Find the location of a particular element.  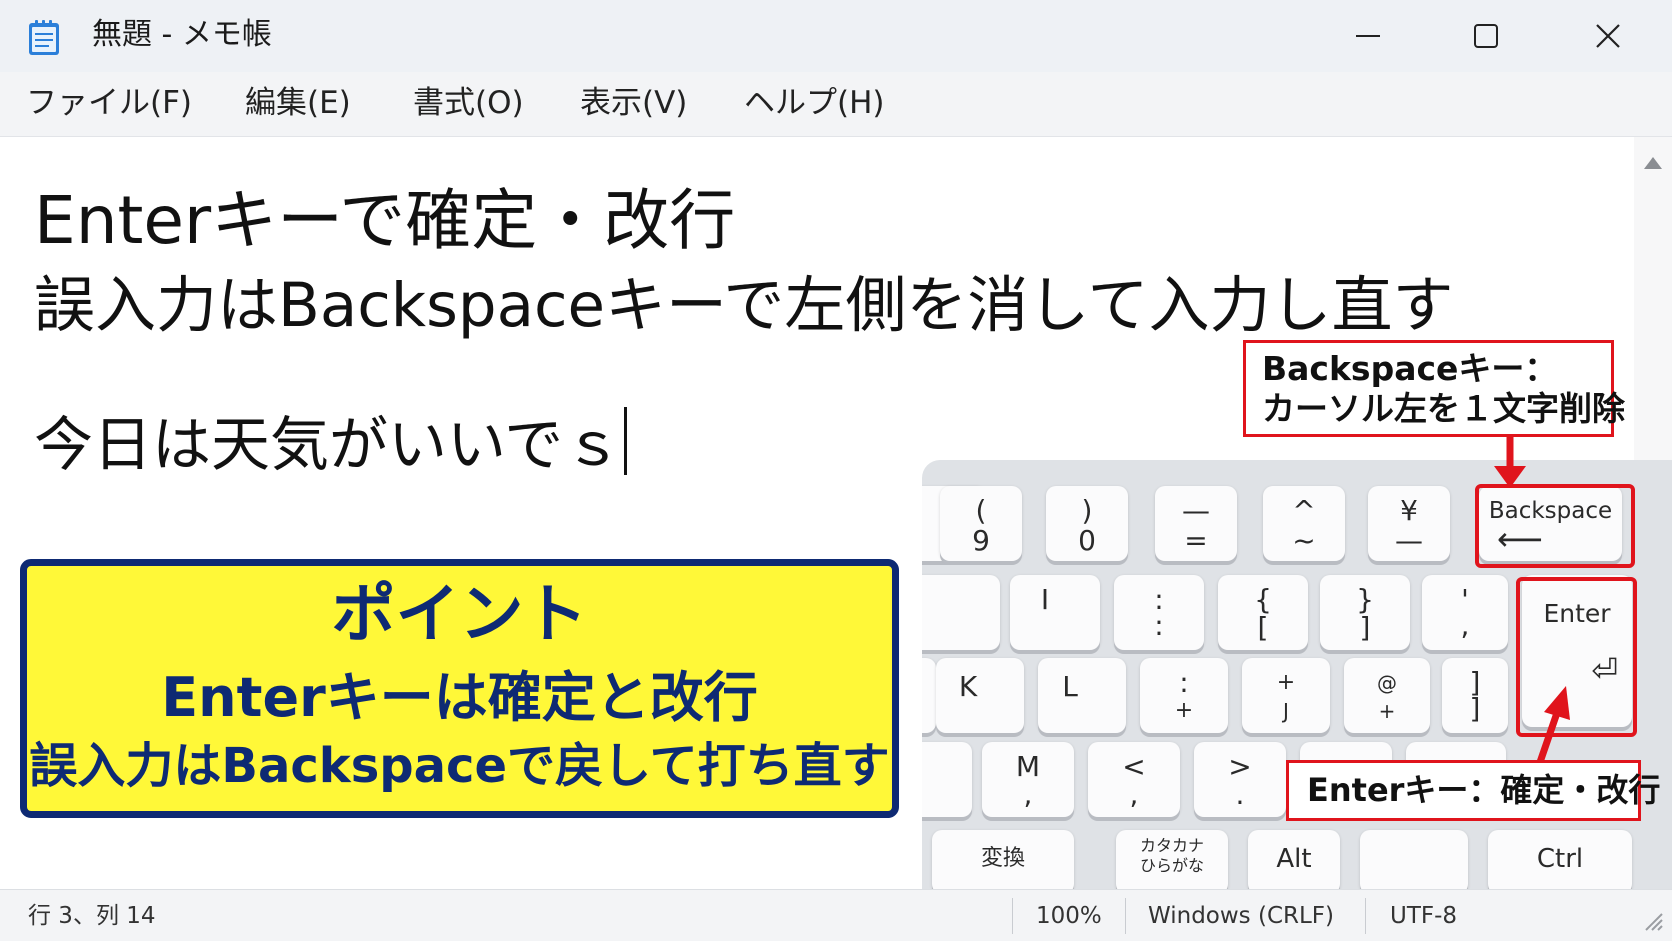

key-period: > . is located at coordinates (1240, 779).